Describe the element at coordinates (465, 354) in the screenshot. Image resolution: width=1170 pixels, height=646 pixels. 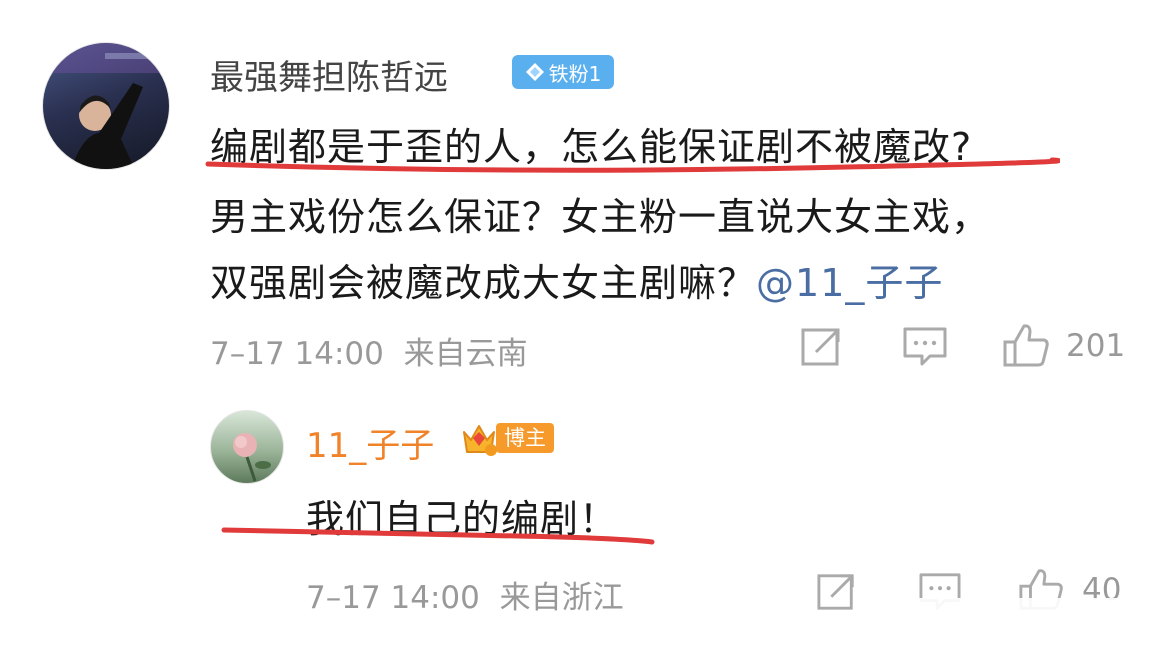
I see `comment-location: 来自云南` at that location.